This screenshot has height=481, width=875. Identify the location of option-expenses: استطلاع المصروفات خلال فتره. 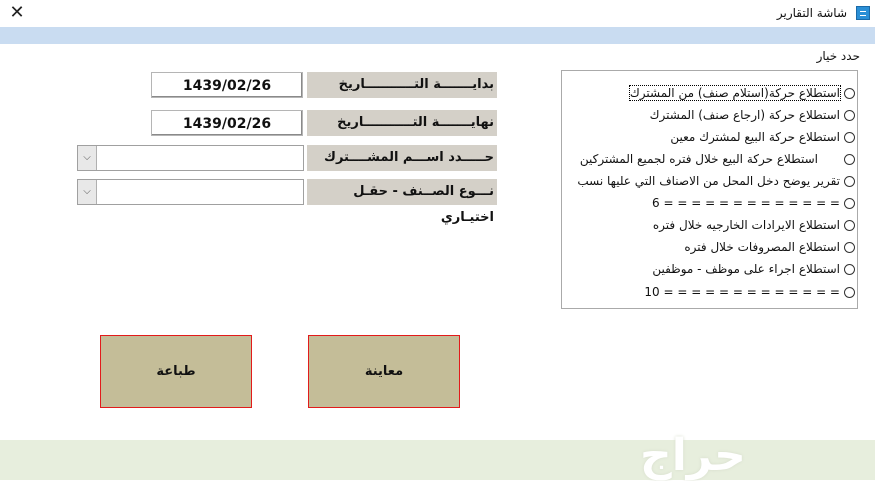
(769, 247).